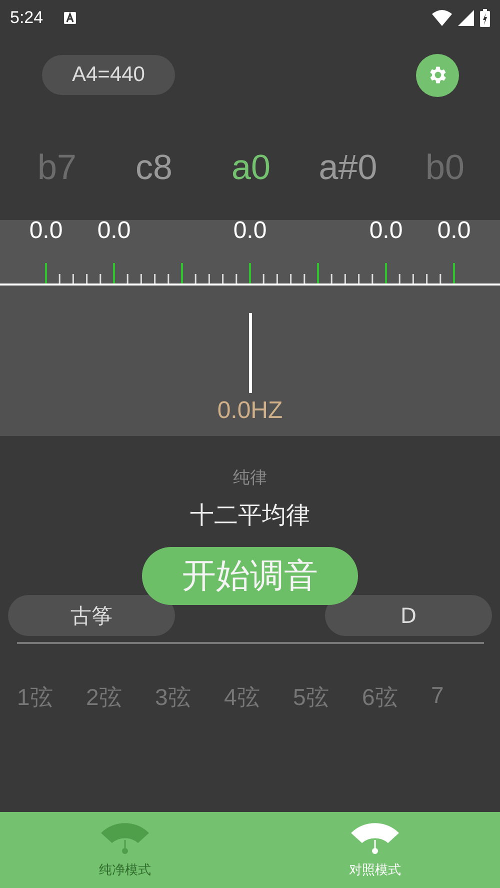  What do you see at coordinates (327, 697) in the screenshot?
I see `string-label: 5弦` at bounding box center [327, 697].